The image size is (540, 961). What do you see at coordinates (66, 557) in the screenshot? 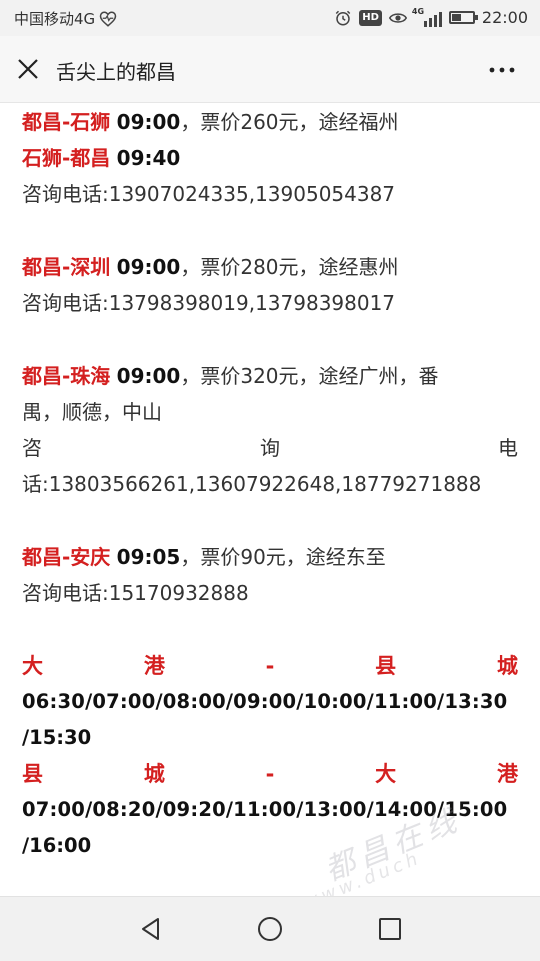
I see `route-label: 都昌-安庆` at bounding box center [66, 557].